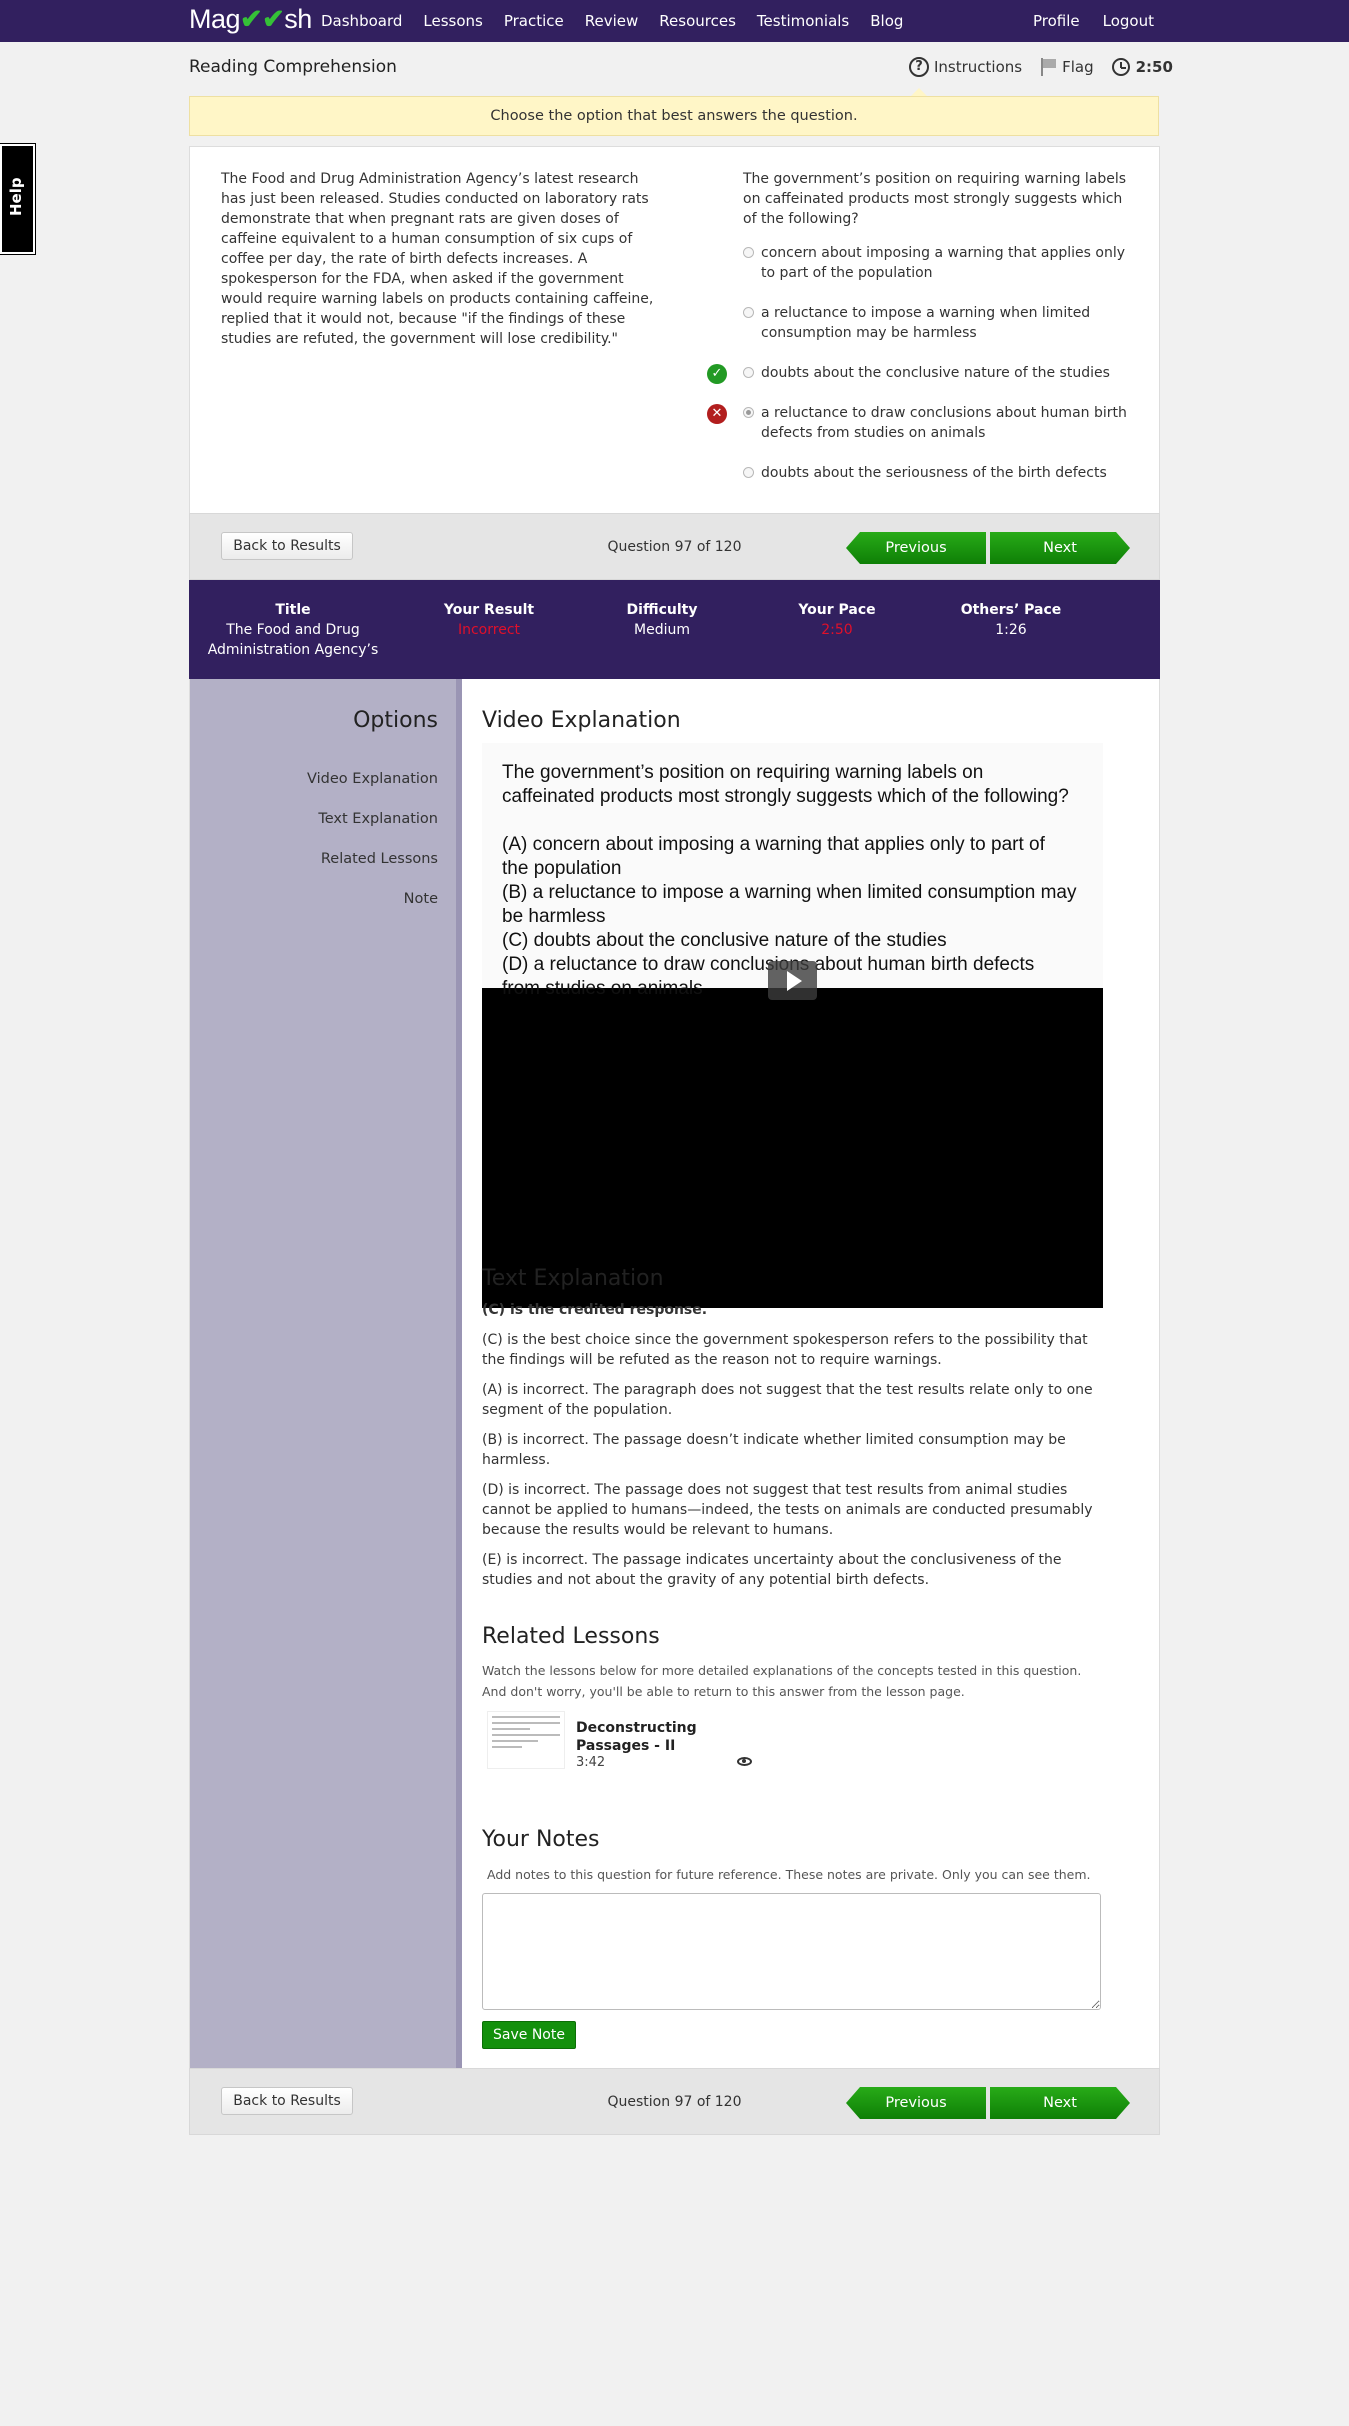 The image size is (1349, 2426). I want to click on play-icon, so click(792, 980).